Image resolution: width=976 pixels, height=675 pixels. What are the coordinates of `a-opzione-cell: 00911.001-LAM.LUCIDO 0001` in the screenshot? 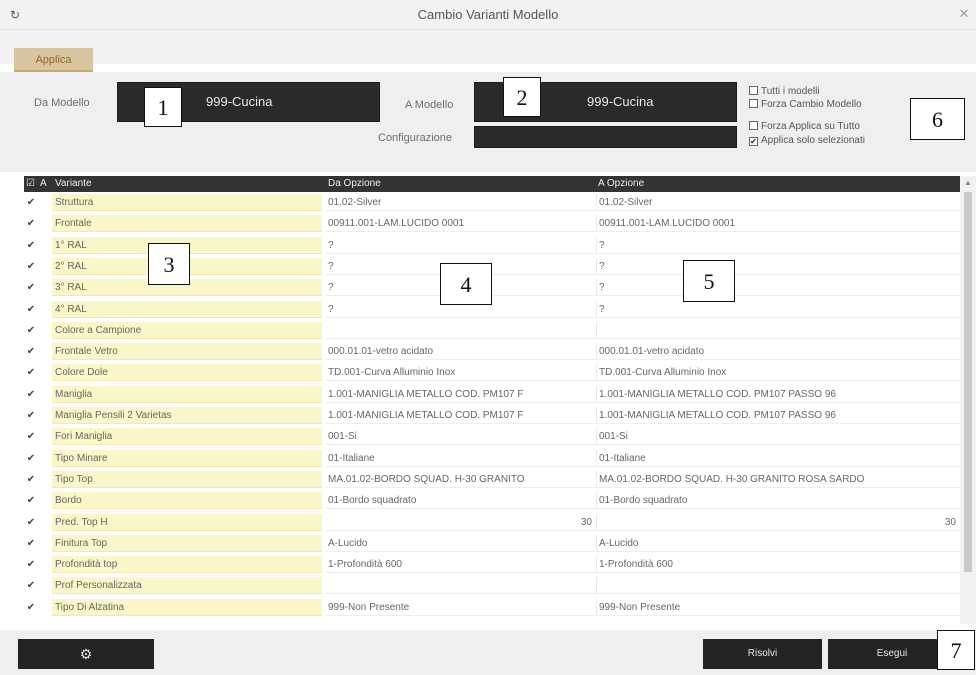 It's located at (778, 224).